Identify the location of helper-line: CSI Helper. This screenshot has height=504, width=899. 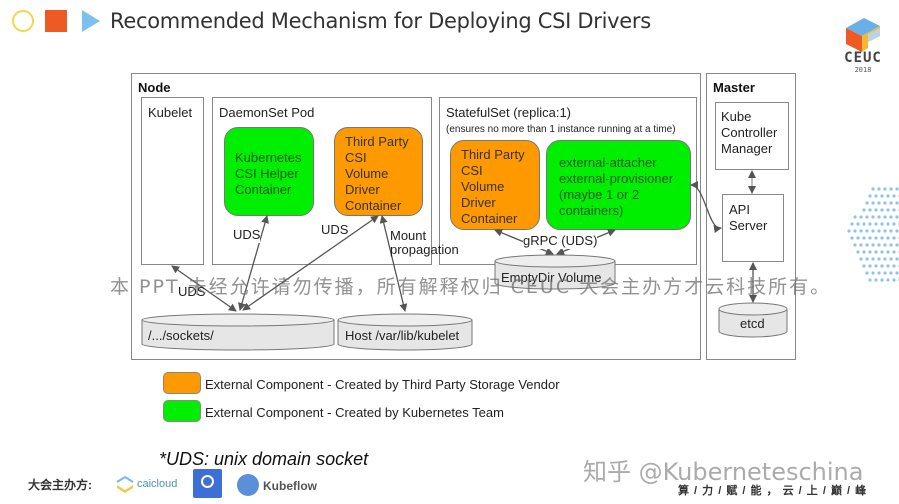
(267, 173).